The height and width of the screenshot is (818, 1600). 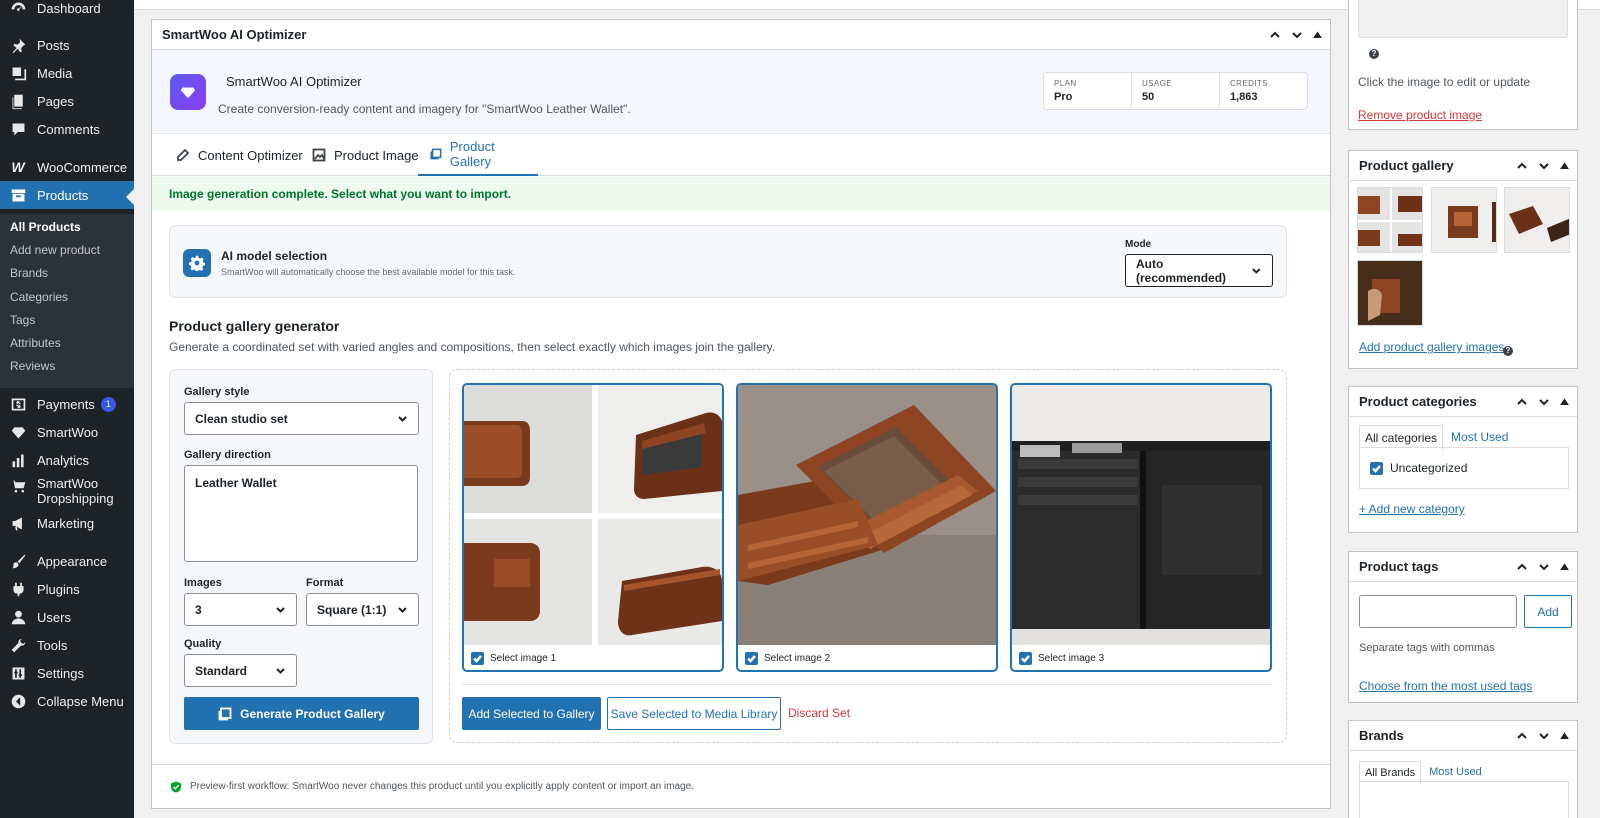 I want to click on add-gallery-images-link: Add product gallery images, so click(x=1431, y=347).